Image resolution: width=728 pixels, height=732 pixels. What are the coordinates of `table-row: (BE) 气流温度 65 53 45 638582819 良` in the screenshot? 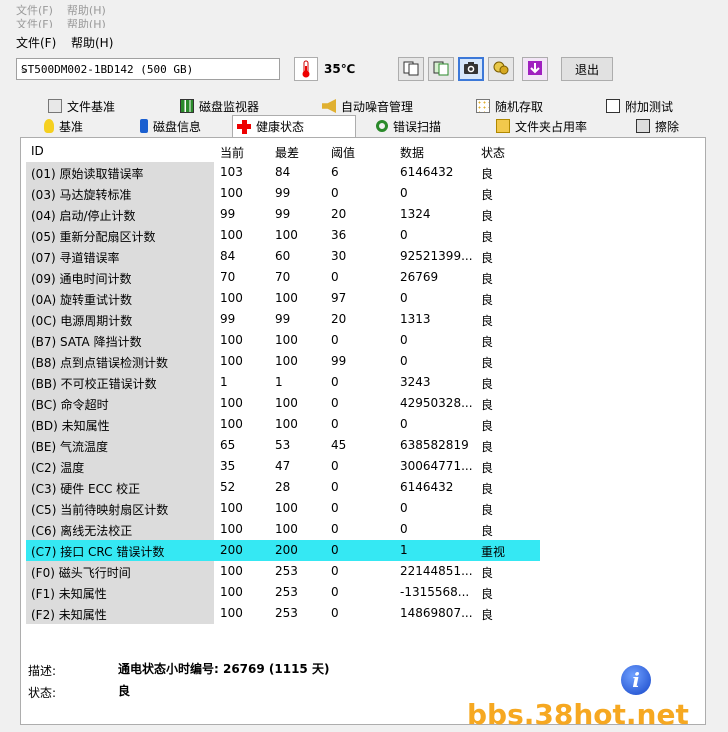 It's located at (283, 445).